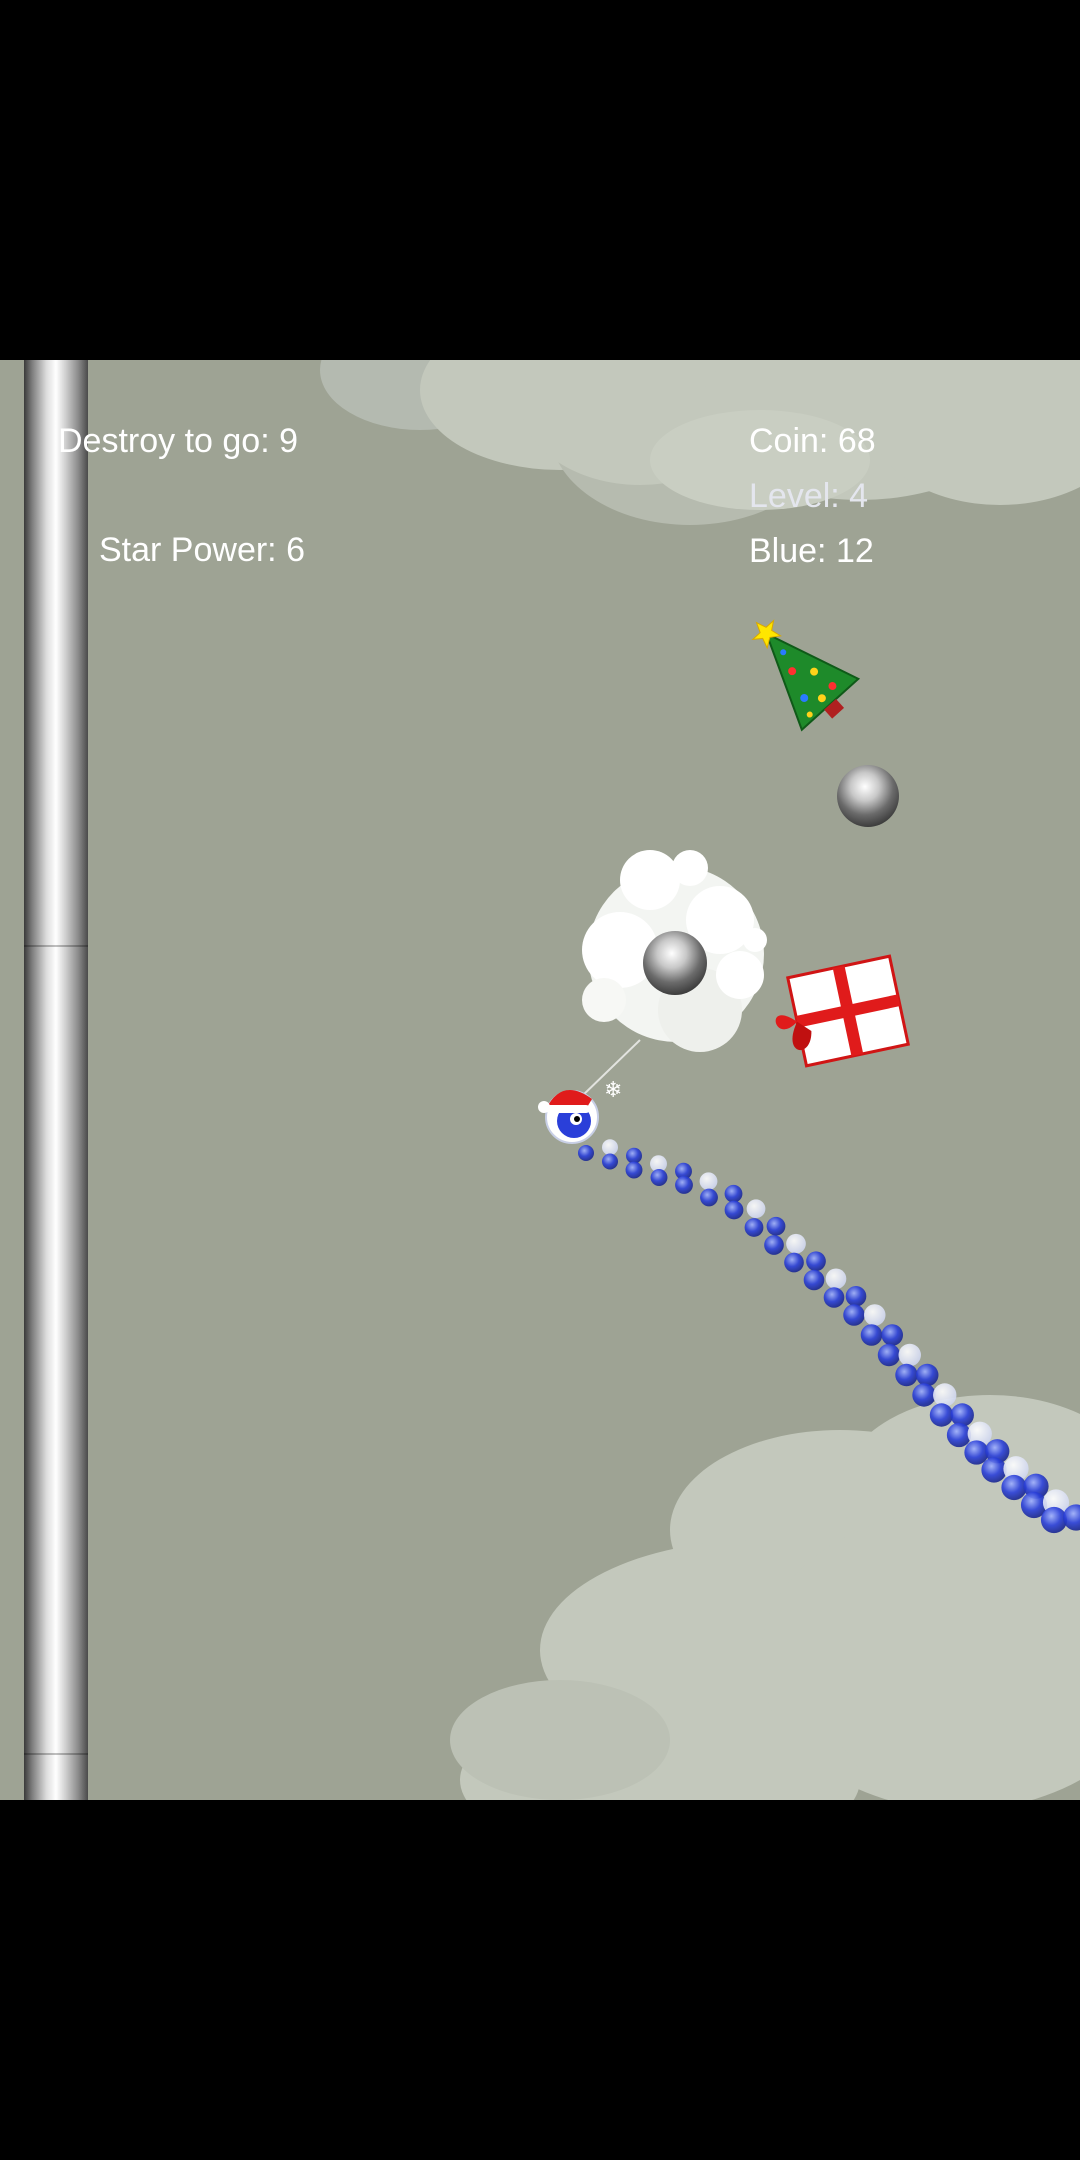 This screenshot has width=1080, height=2160. Describe the element at coordinates (797, 668) in the screenshot. I see `christmas-tree-icon` at that location.